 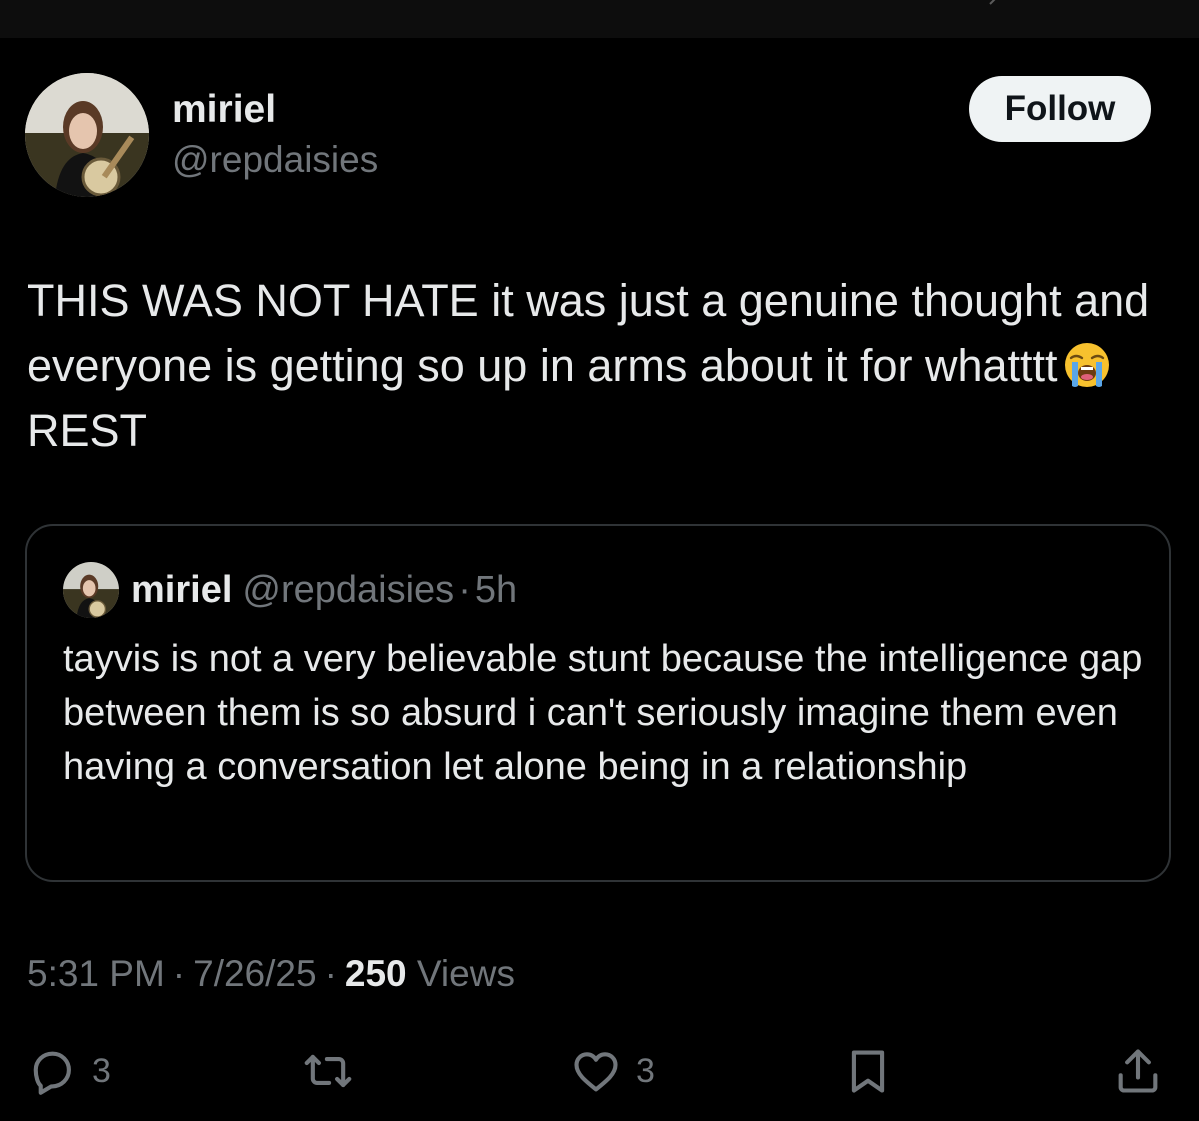 I want to click on author-display-name: miriel, so click(x=224, y=110).